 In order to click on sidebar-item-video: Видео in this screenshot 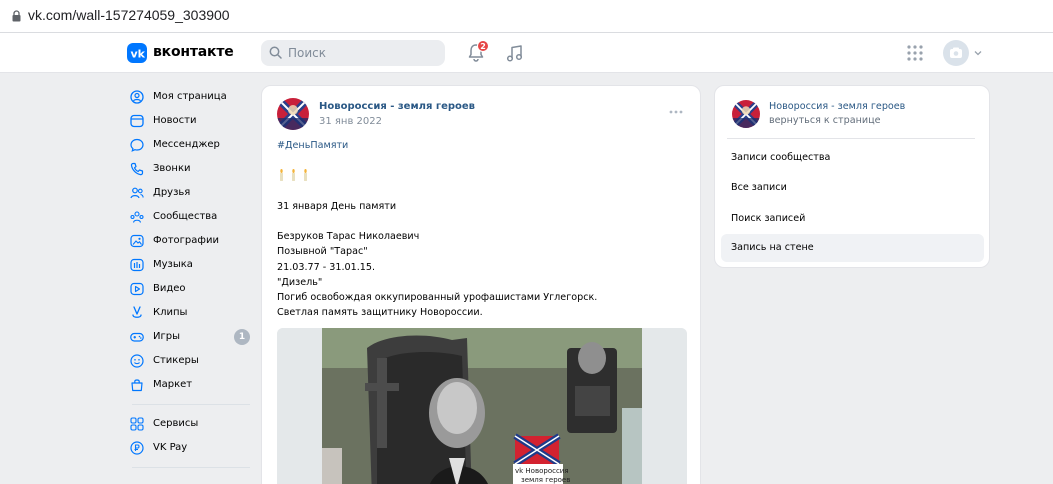, I will do `click(189, 289)`.